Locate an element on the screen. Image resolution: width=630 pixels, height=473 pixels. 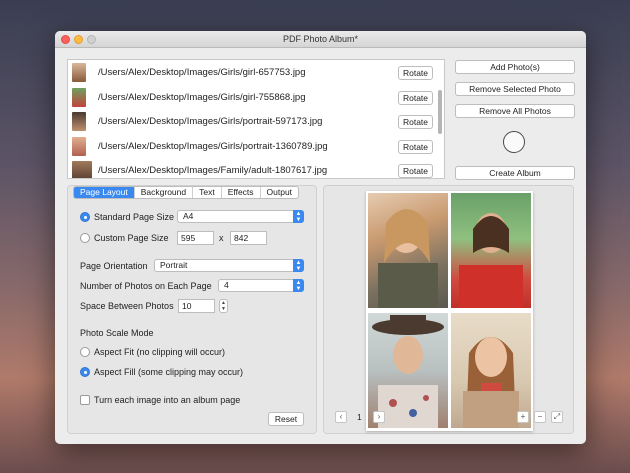
page-orientation-value: Portrait is located at coordinates (174, 265).